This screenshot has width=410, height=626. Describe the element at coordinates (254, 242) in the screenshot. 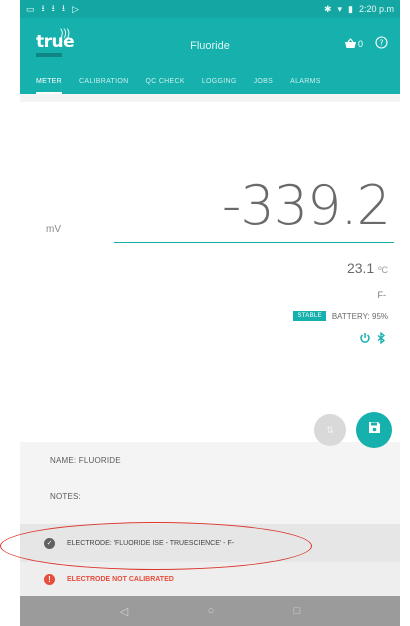

I see `reading-underline` at that location.